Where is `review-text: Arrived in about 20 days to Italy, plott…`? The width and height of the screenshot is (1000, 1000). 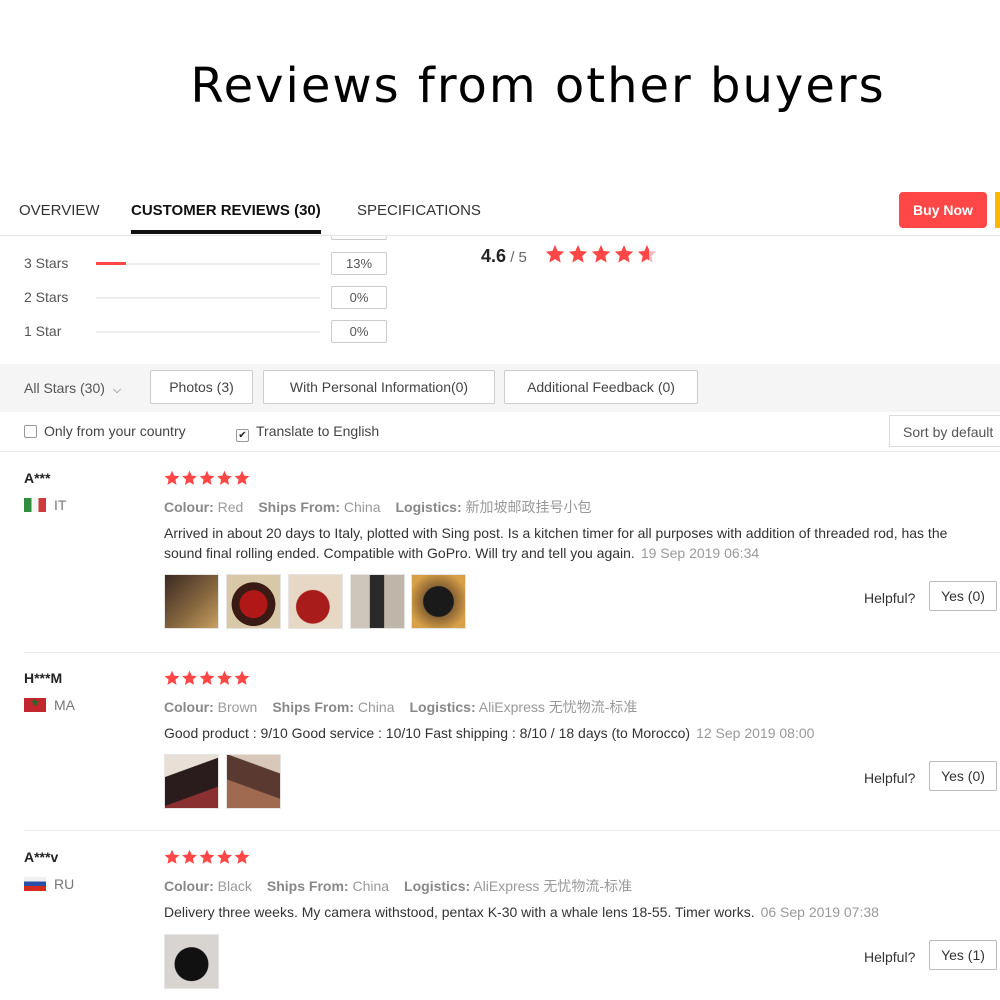
review-text: Arrived in about 20 days to Italy, plott… is located at coordinates (564, 543).